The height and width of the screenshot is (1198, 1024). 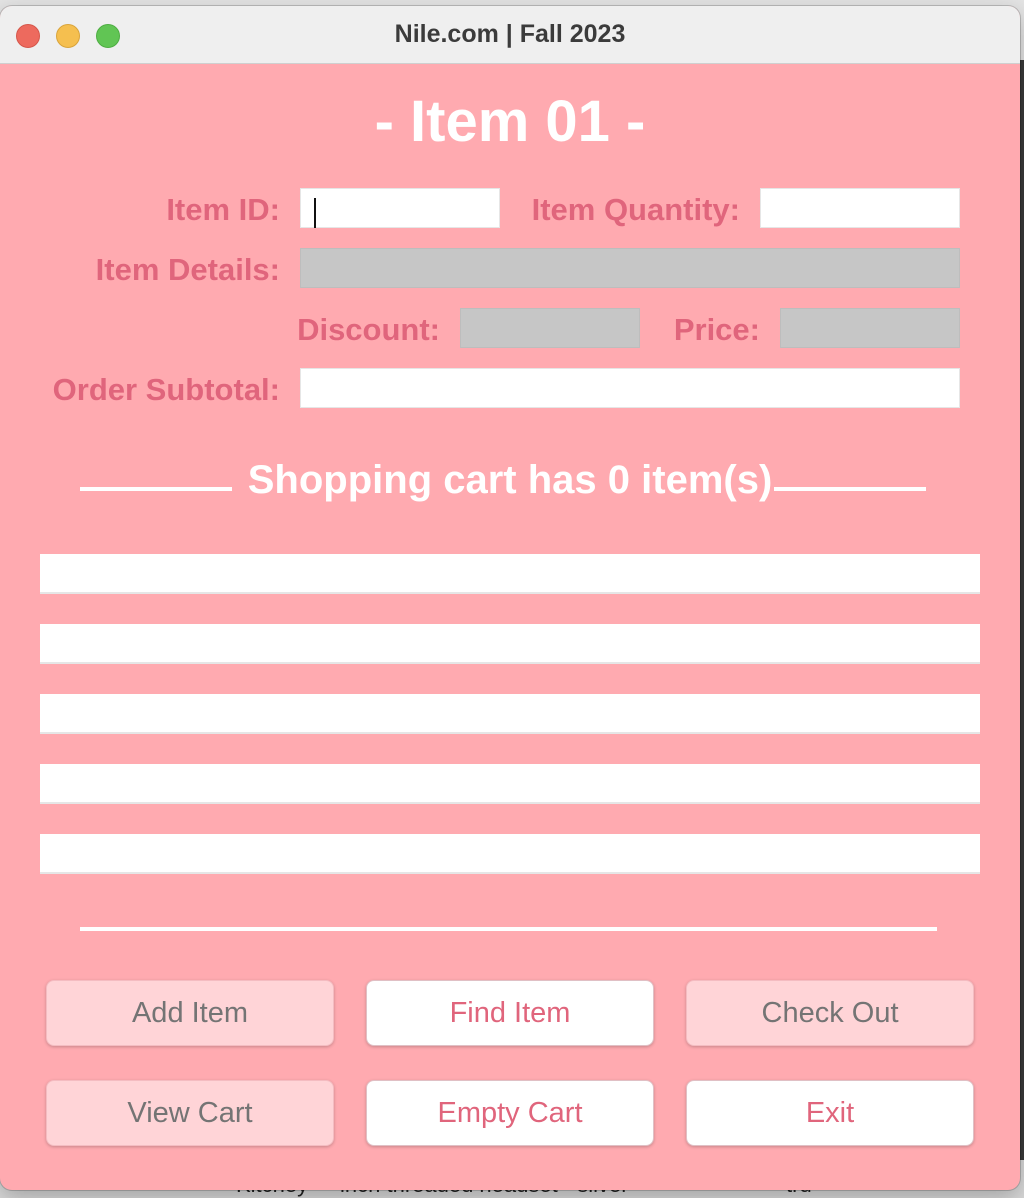 What do you see at coordinates (223, 209) in the screenshot?
I see `item-id-label: Item ID:` at bounding box center [223, 209].